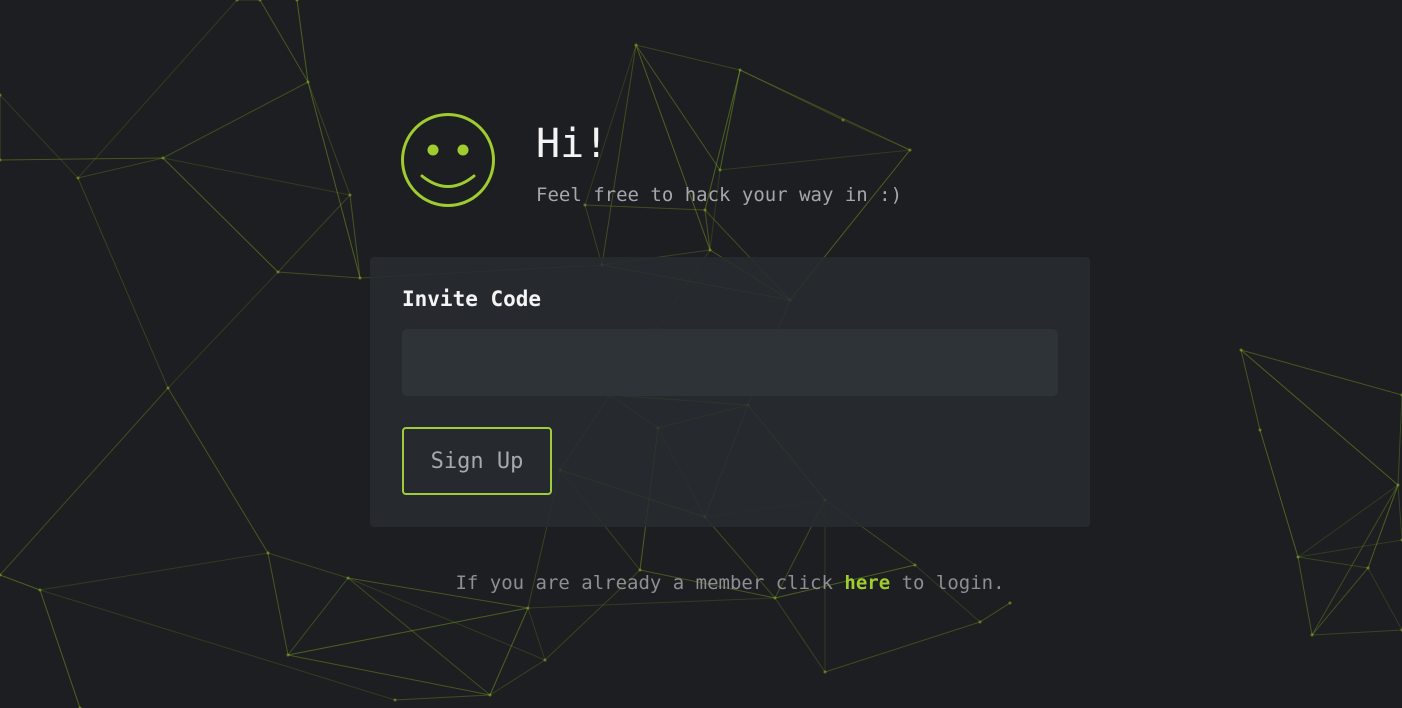 The image size is (1402, 708). What do you see at coordinates (448, 160) in the screenshot?
I see `smiley-face-icon` at bounding box center [448, 160].